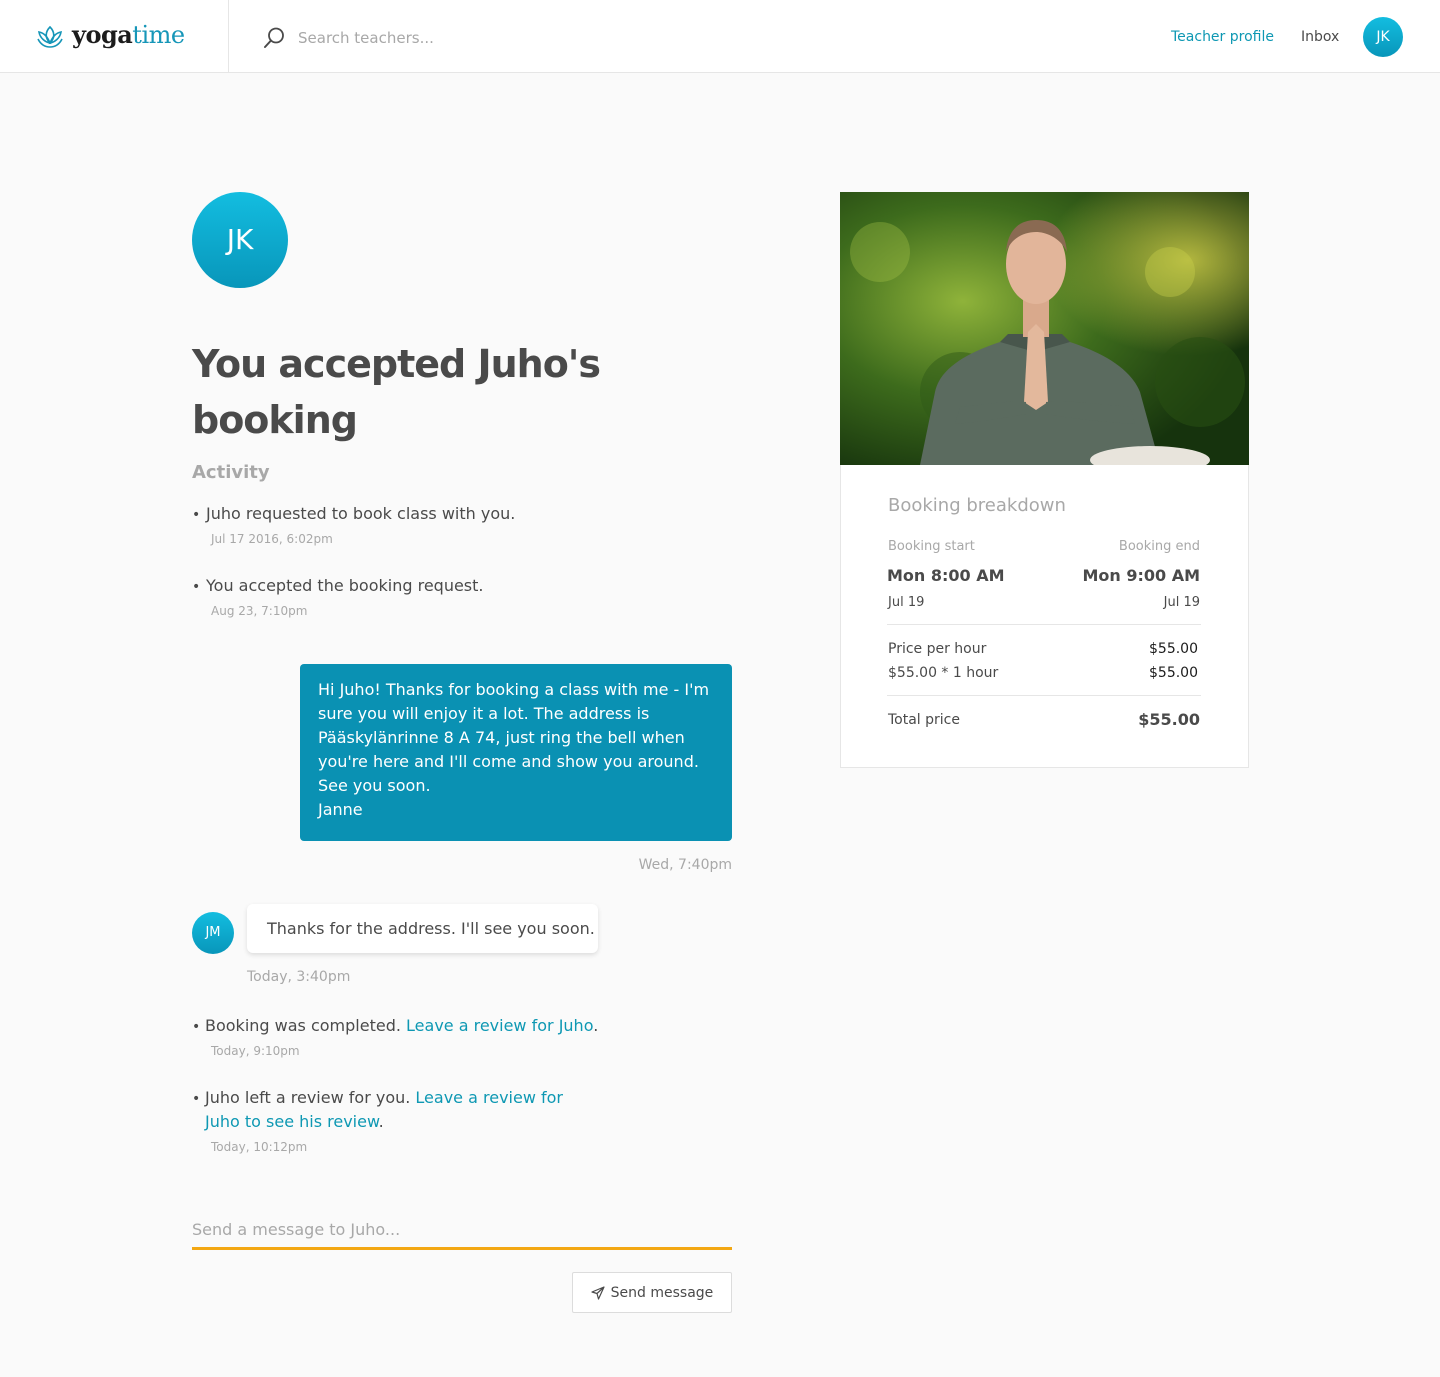 The width and height of the screenshot is (1440, 1377). Describe the element at coordinates (1222, 37) in the screenshot. I see `nav-teacher-profile: Teacher profile` at that location.